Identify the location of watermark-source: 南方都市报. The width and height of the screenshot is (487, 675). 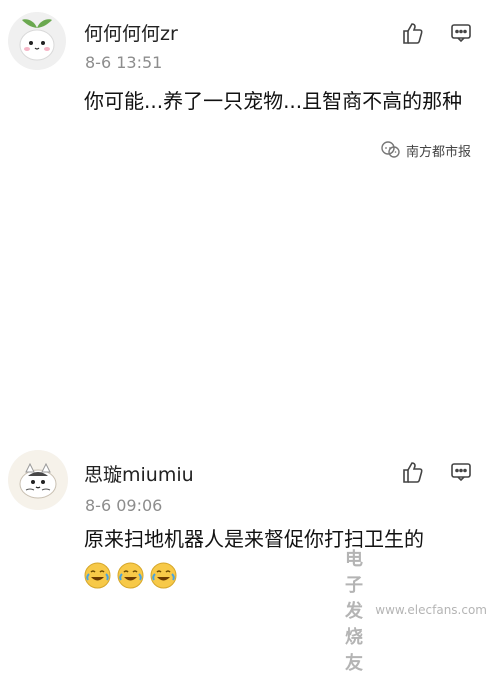
(425, 150).